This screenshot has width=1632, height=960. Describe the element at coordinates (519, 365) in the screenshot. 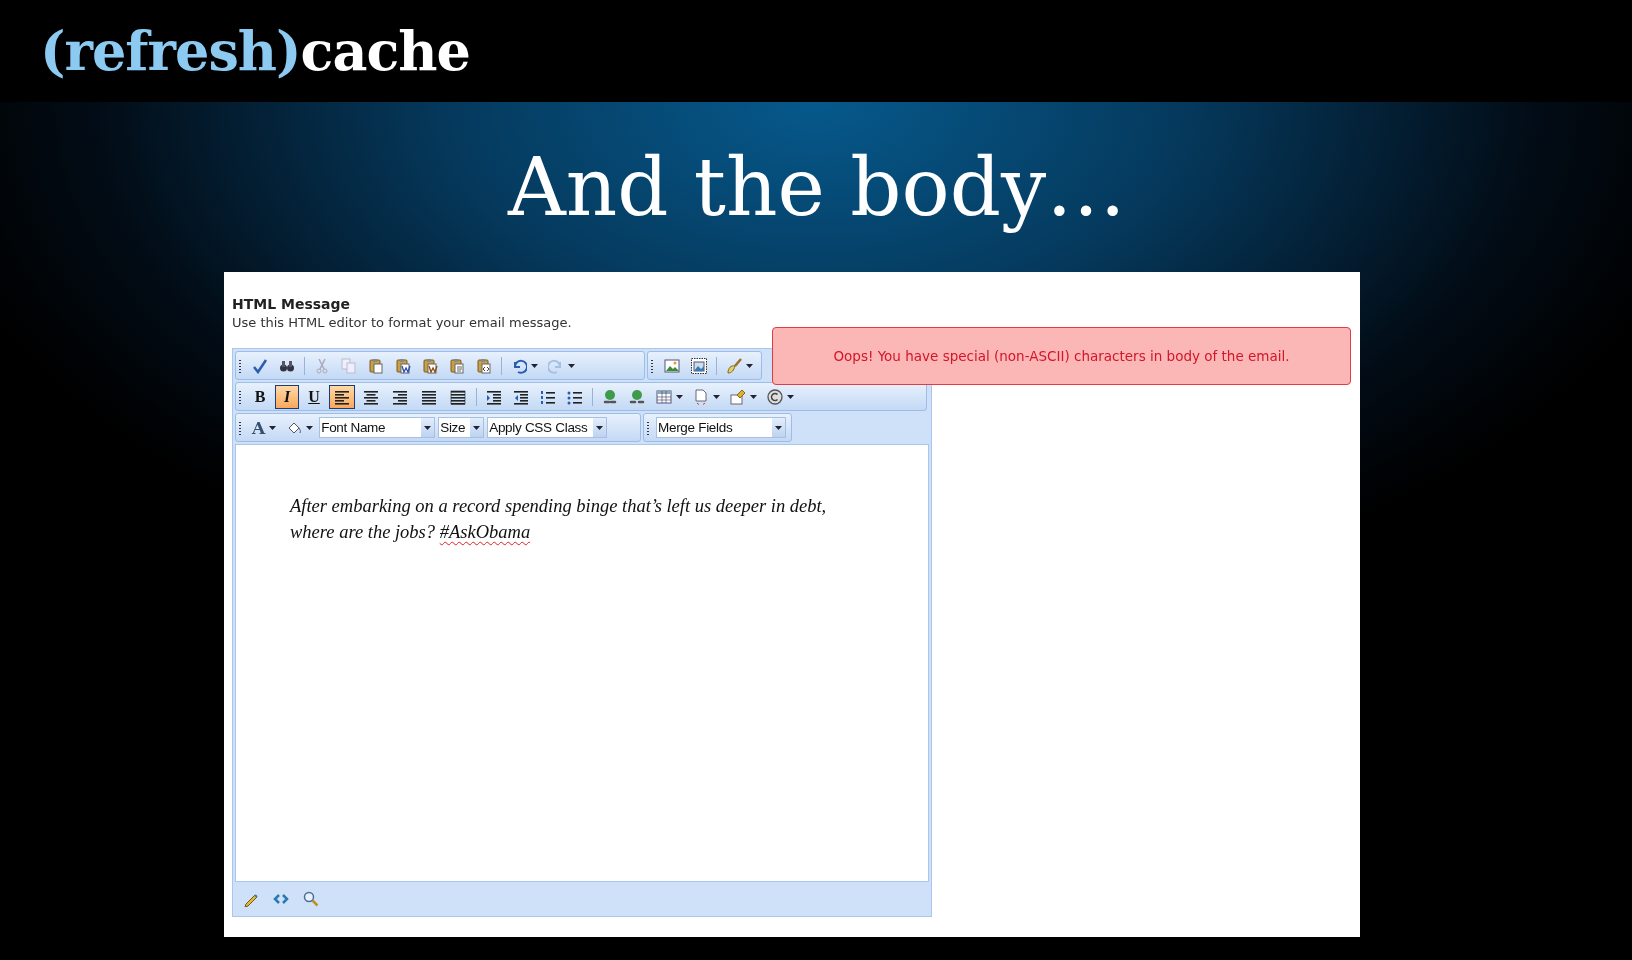

I see `undo-icon` at that location.